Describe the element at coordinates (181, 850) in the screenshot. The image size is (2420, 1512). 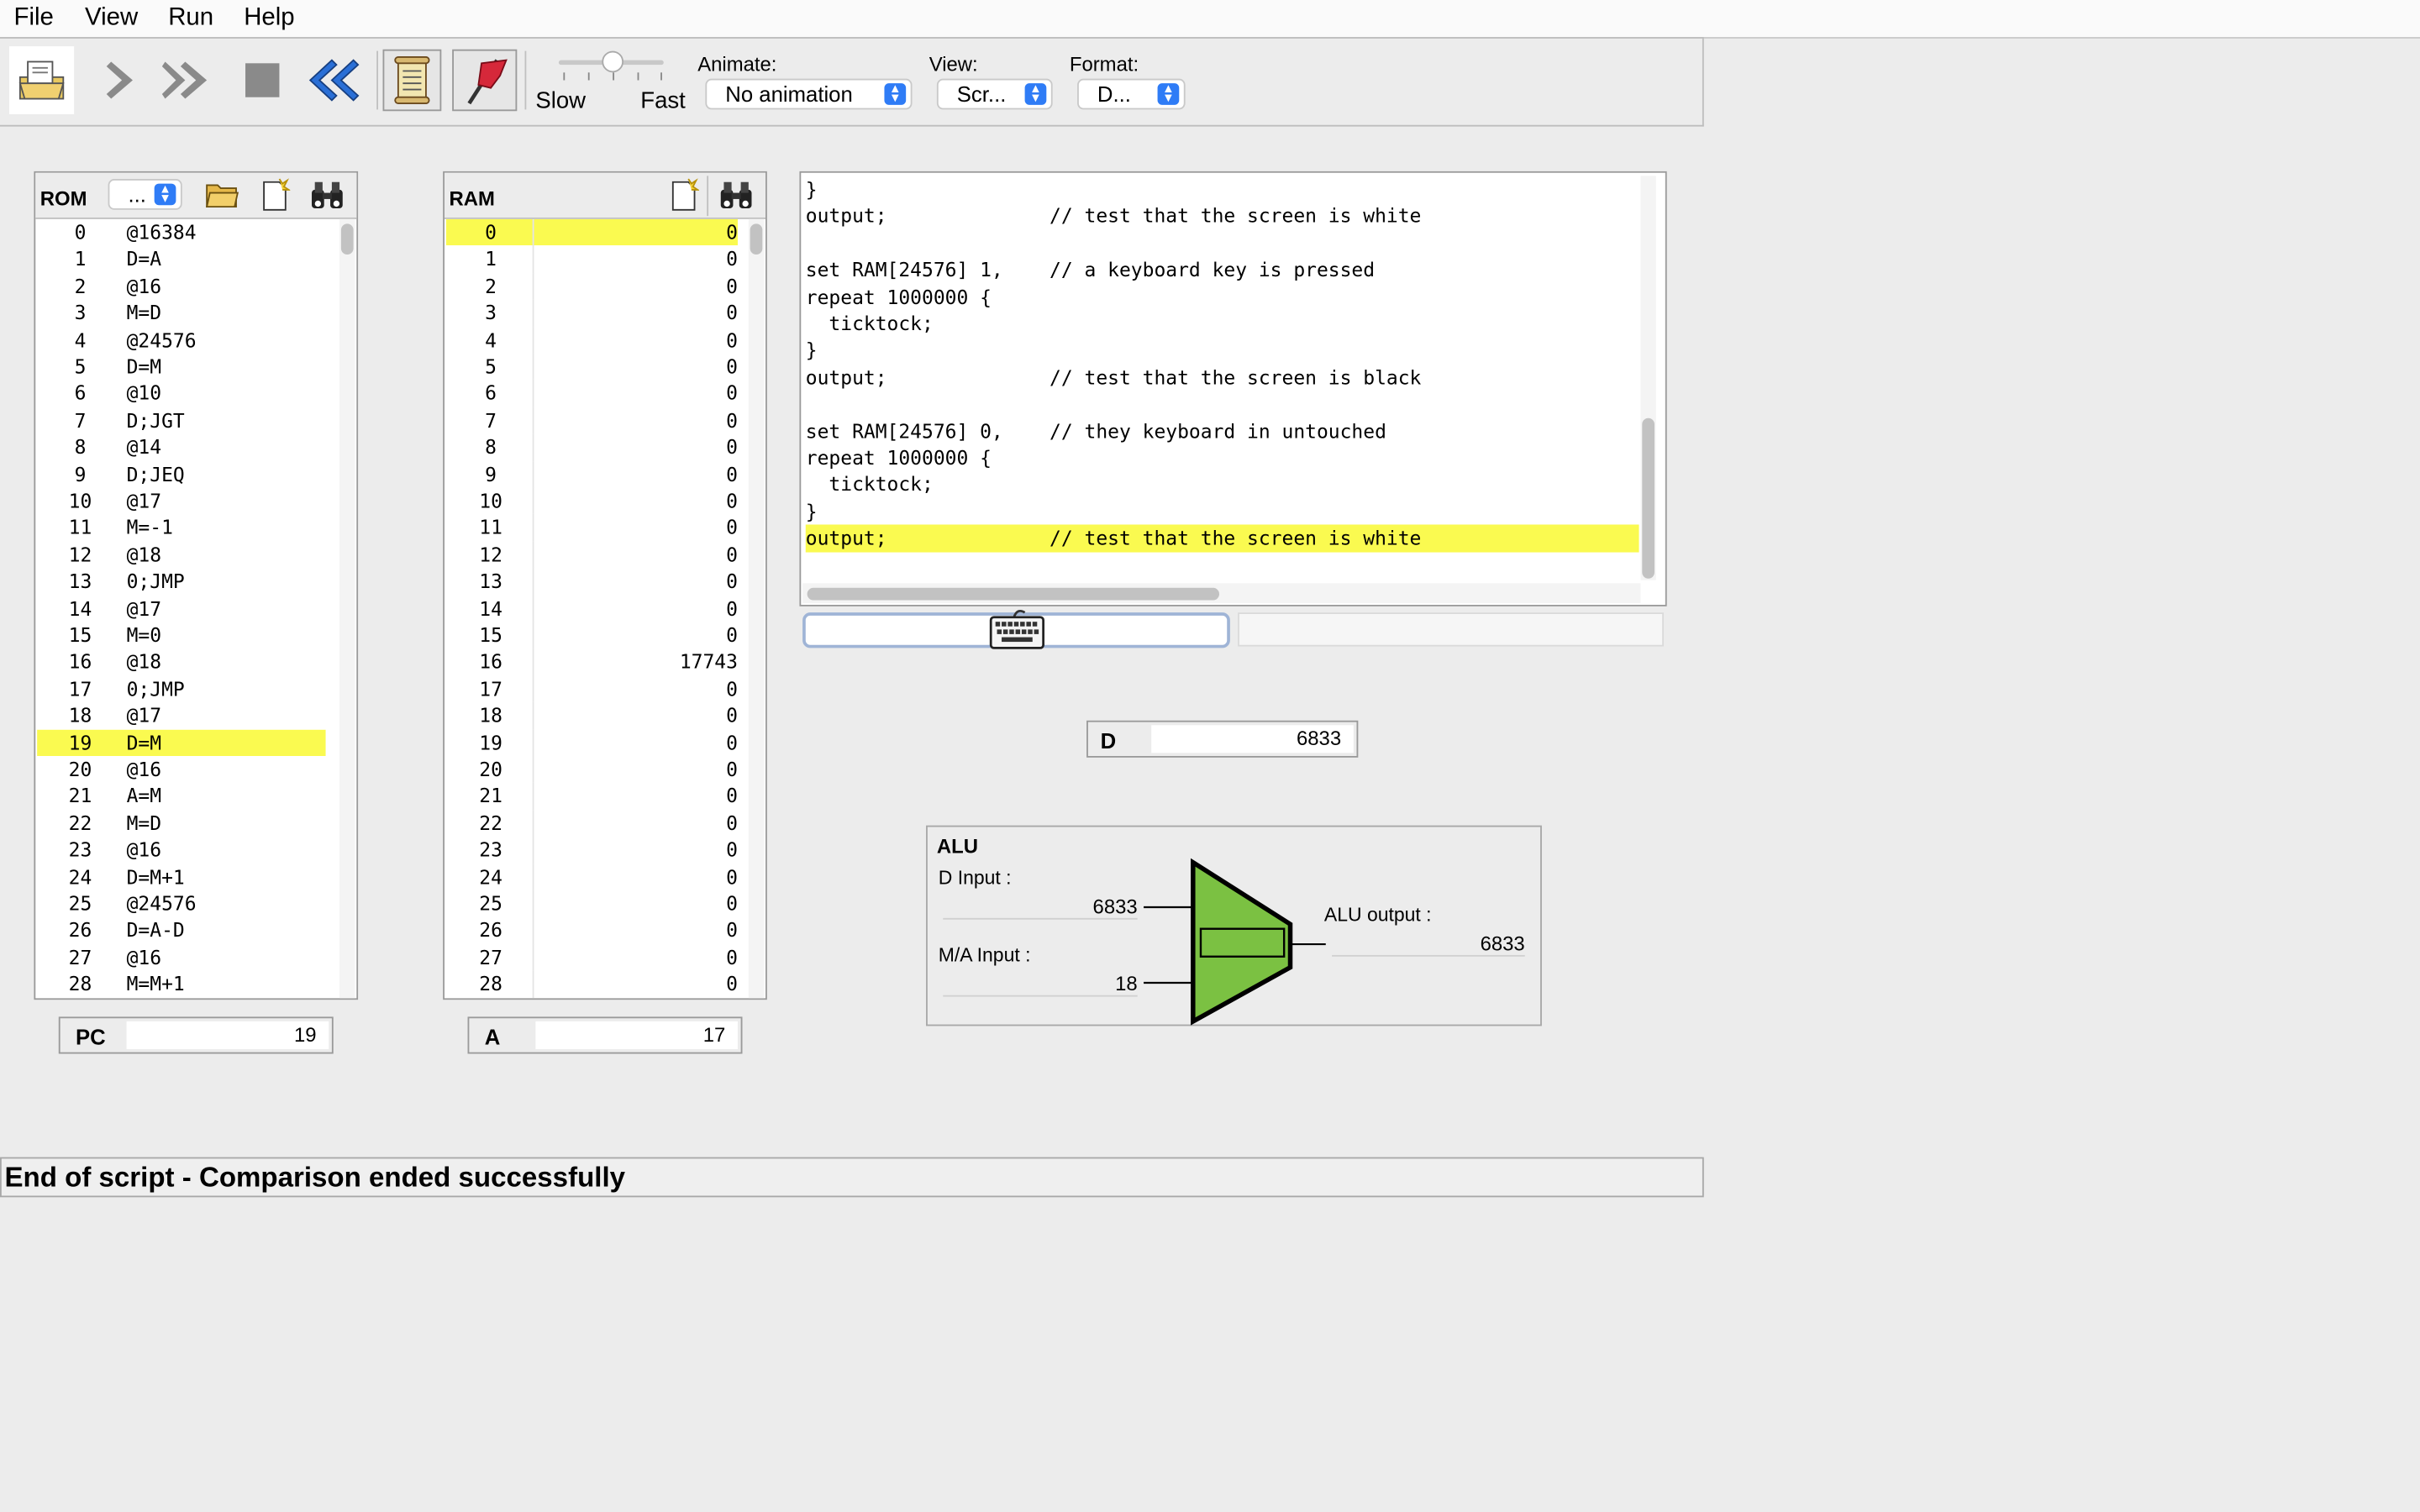
I see `rom-row: 23 @16` at that location.